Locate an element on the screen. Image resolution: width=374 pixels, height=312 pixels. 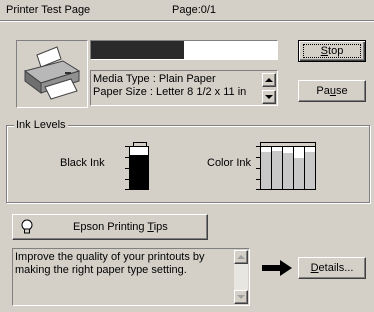
color-ink-tank-light-cyan is located at coordinates (298, 168).